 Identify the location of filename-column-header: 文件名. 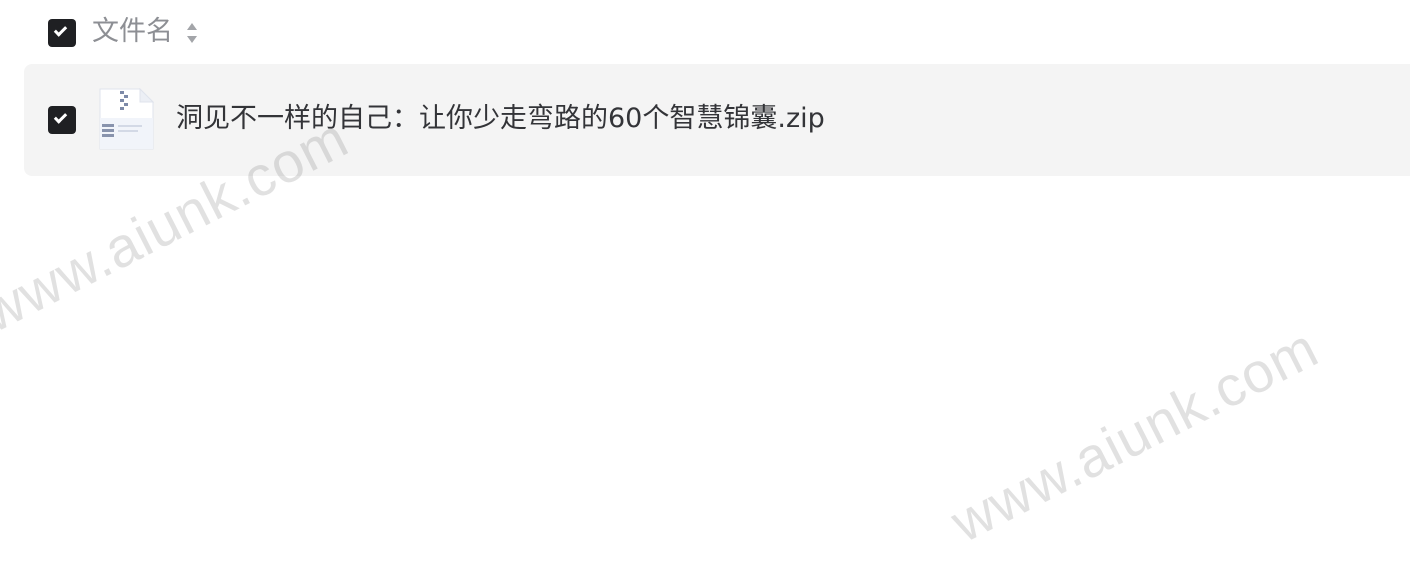
(132, 32).